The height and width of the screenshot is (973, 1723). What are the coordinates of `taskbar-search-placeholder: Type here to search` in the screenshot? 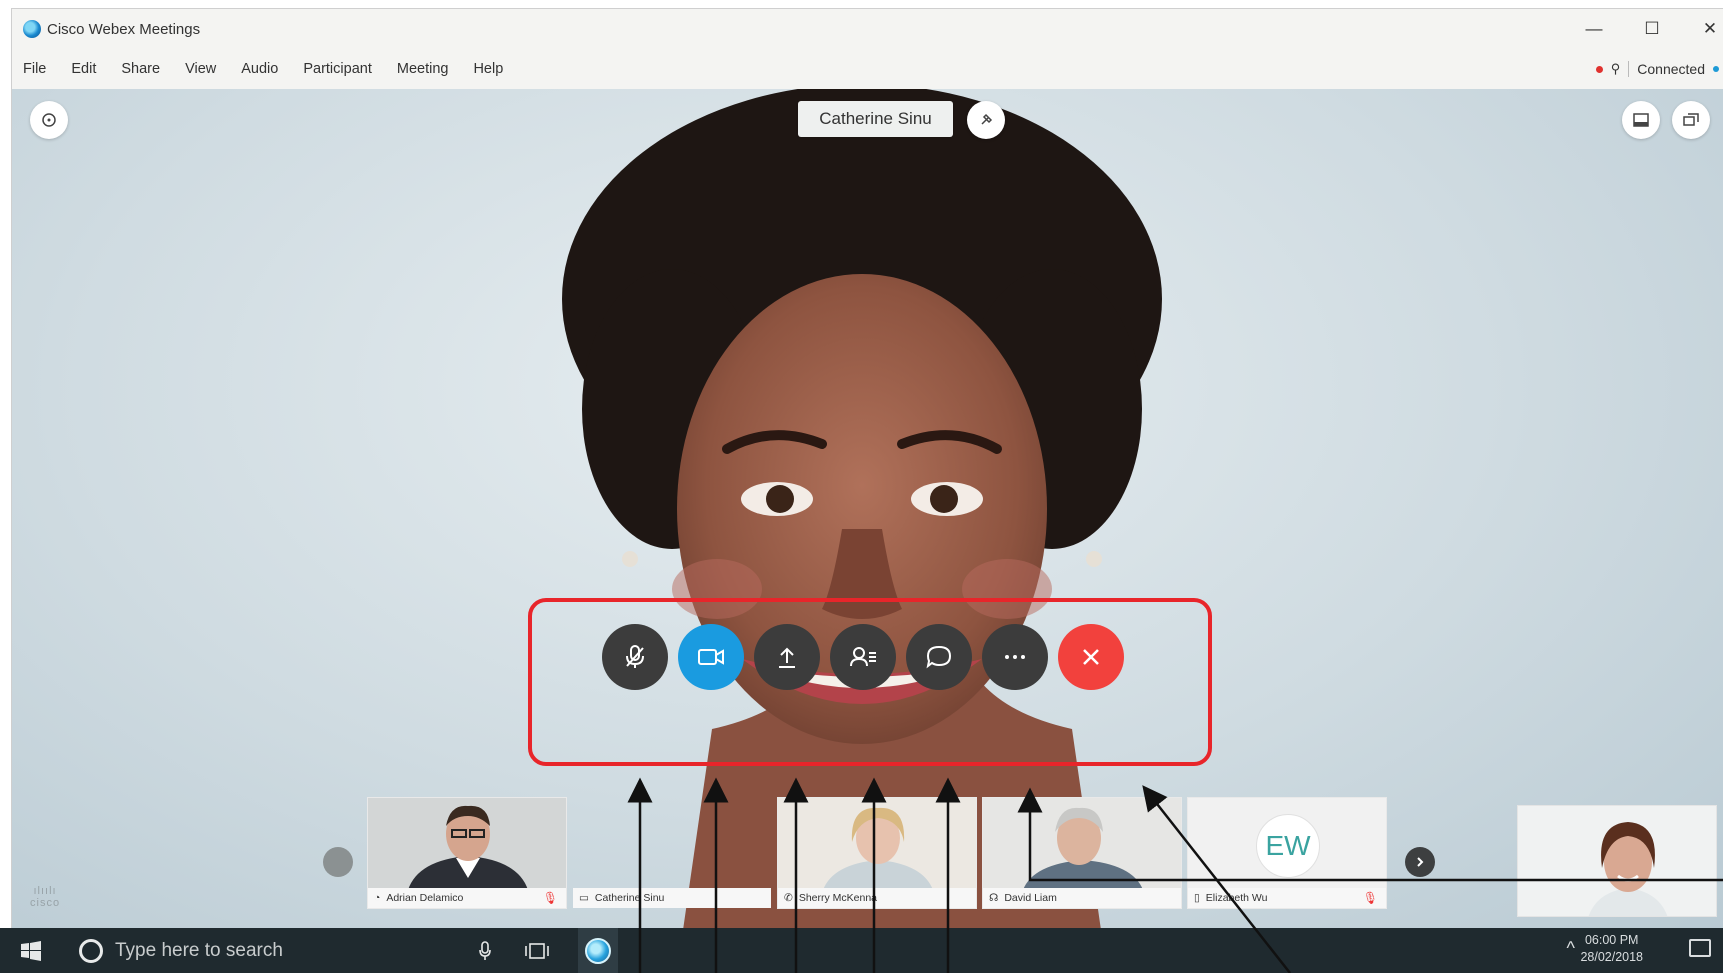 It's located at (199, 950).